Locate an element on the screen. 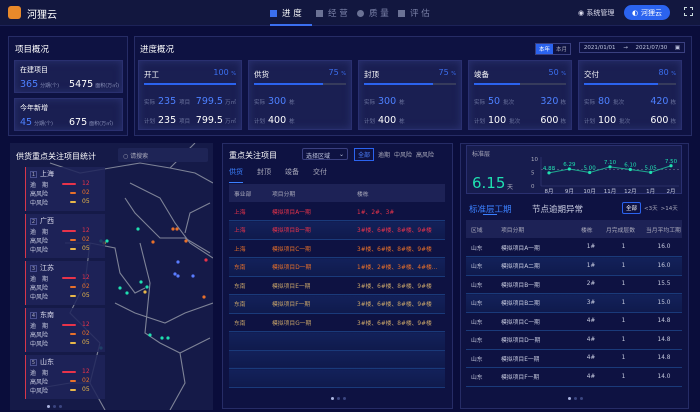  table-row: 上海 模拟项目B一期 3#楼、6#楼、8#楼、9#楼 is located at coordinates (337, 230).